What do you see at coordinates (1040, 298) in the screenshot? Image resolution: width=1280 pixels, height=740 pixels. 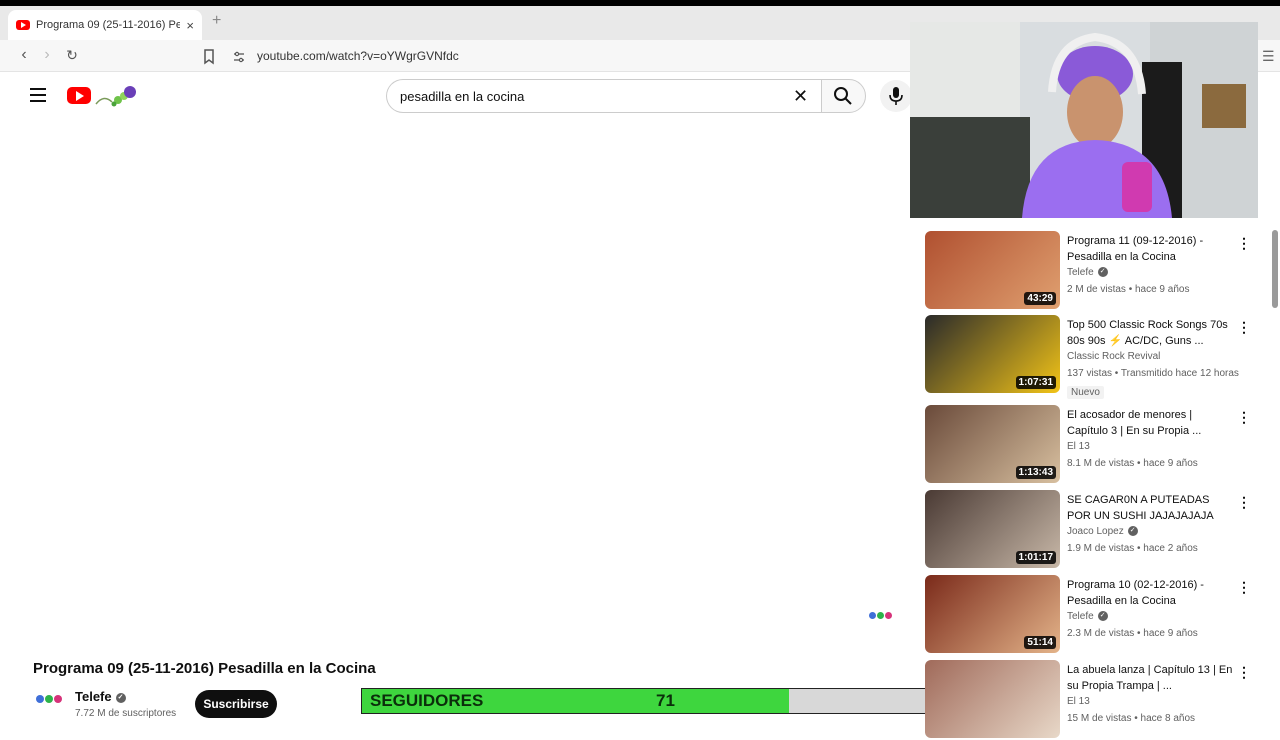 I see `video-duration: 43:29` at bounding box center [1040, 298].